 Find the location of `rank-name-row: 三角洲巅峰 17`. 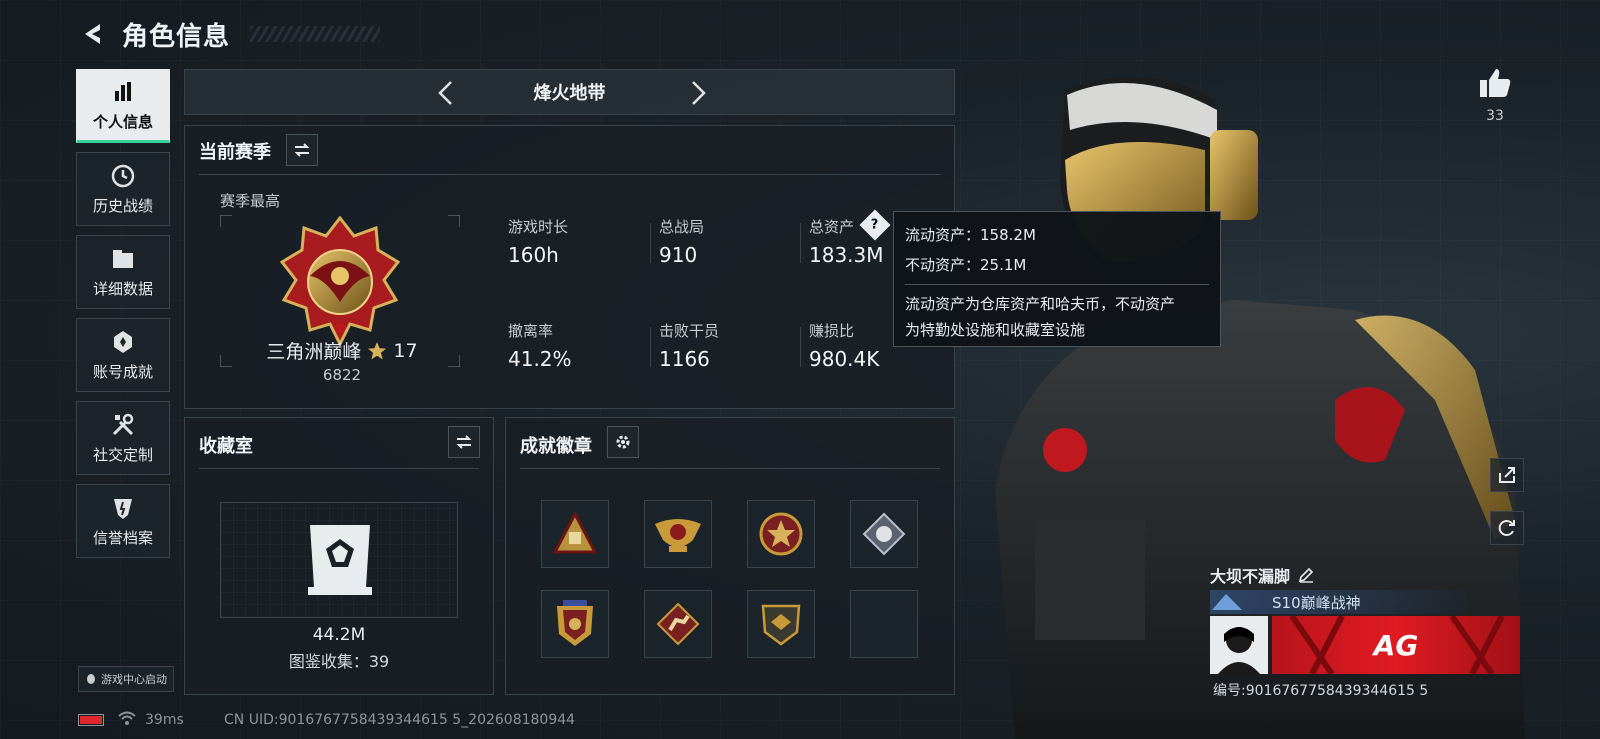

rank-name-row: 三角洲巅峰 17 is located at coordinates (342, 350).